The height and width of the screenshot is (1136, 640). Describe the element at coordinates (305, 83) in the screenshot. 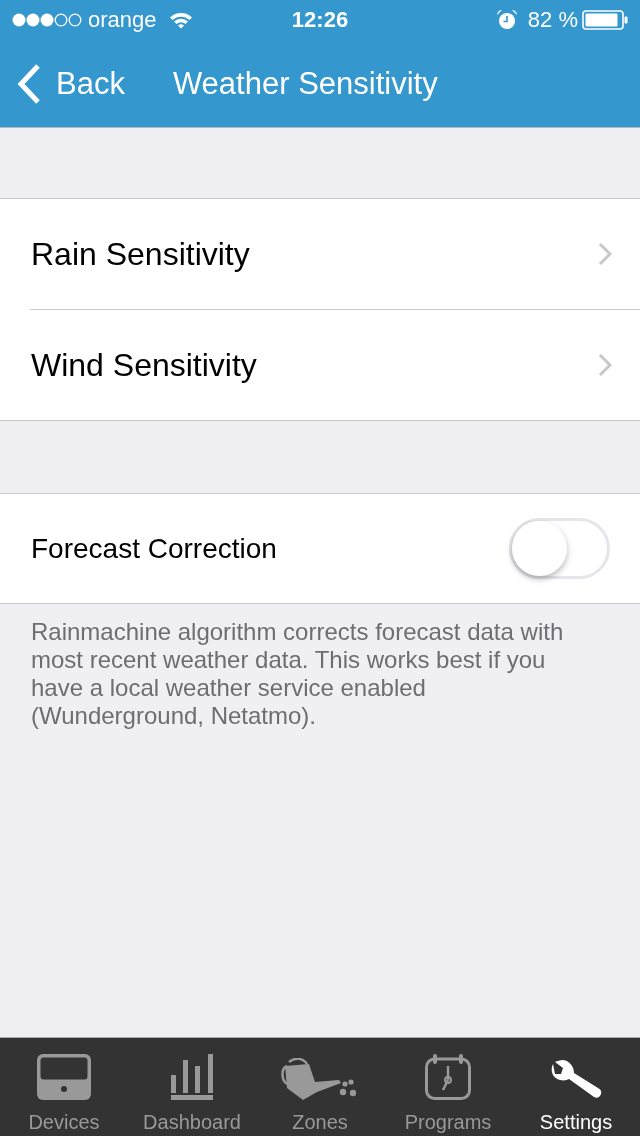

I see `nav-title: Weather Sensitivity` at that location.